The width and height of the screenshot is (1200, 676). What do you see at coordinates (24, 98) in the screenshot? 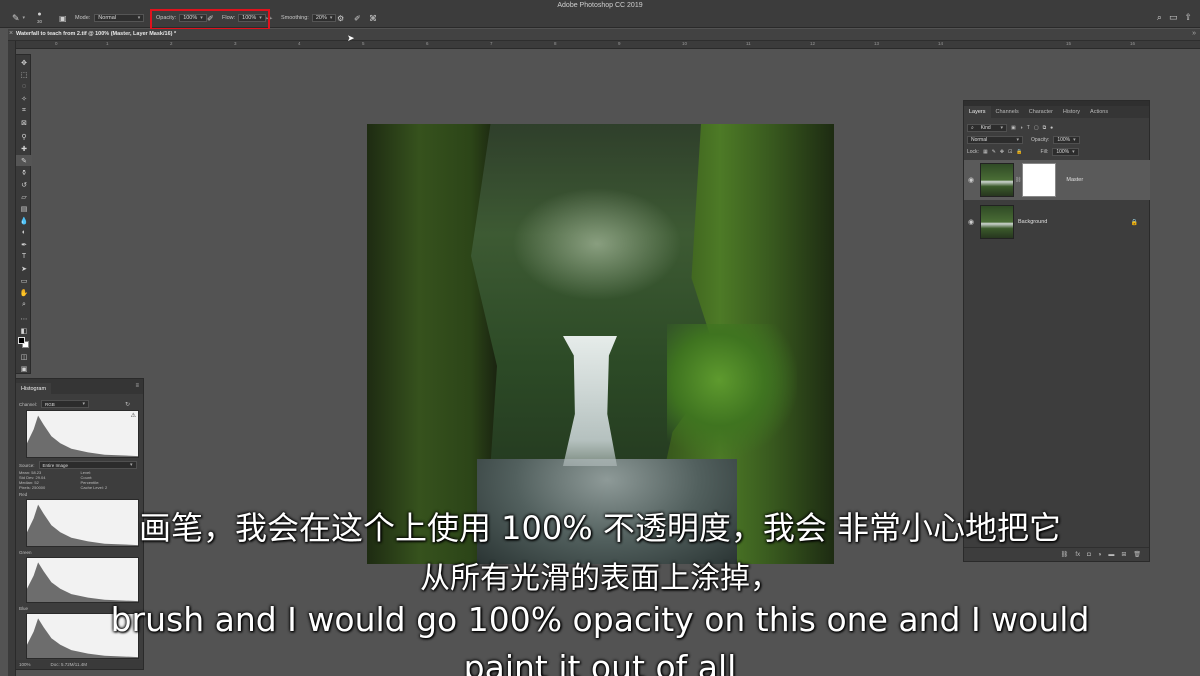
I see `quick-selection-tool-icon: ✧` at bounding box center [24, 98].